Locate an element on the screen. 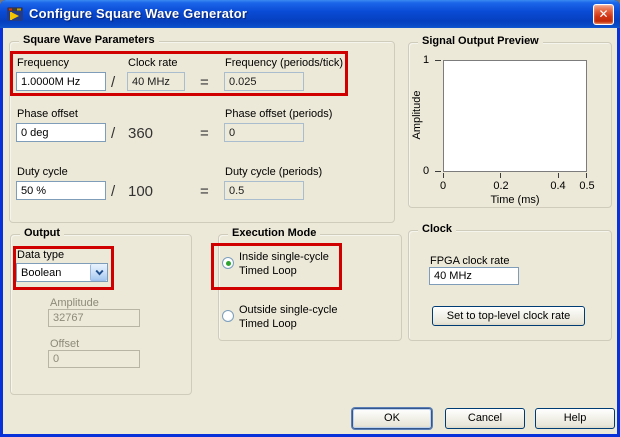 The image size is (620, 437). y-tick-label: 0 is located at coordinates (426, 171).